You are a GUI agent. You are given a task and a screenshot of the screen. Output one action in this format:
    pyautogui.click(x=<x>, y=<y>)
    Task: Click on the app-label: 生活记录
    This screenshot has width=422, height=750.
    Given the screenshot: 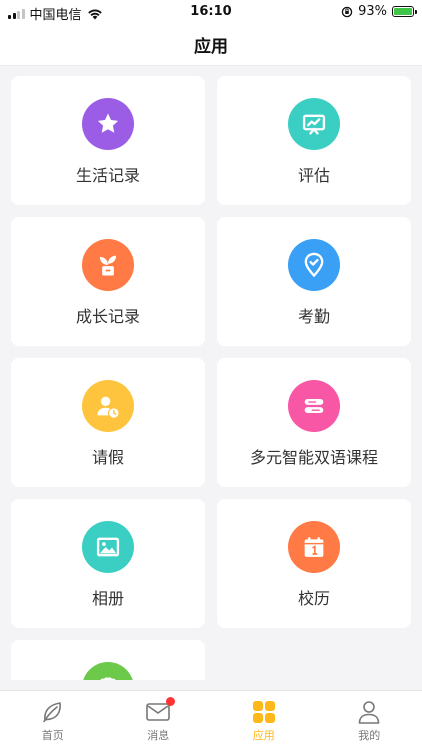 What is the action you would take?
    pyautogui.click(x=107, y=175)
    